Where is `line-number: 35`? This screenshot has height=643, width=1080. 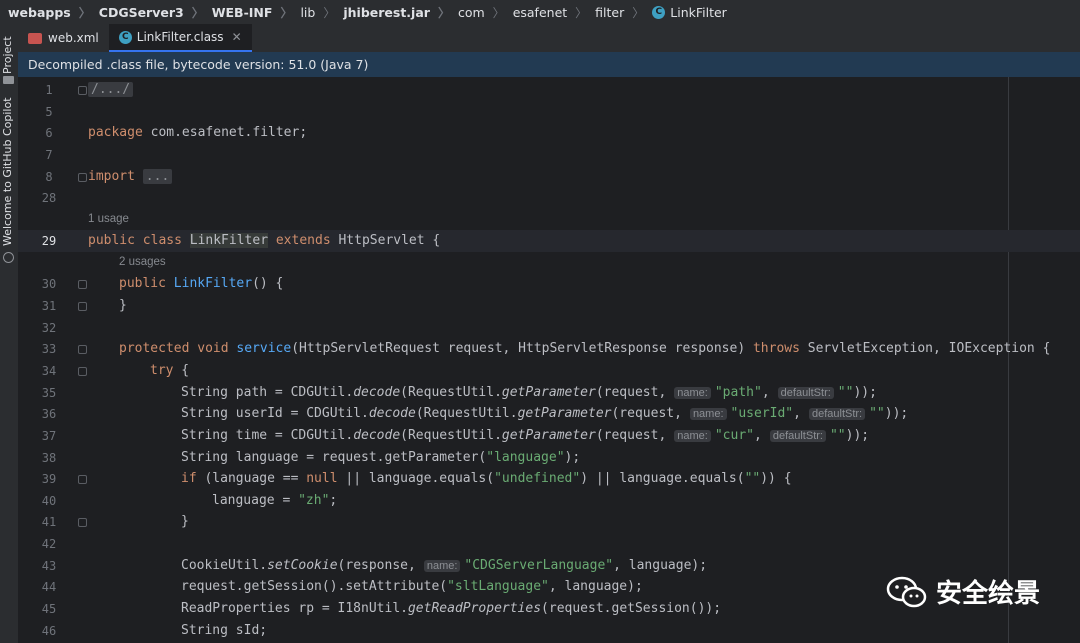 line-number: 35 is located at coordinates (49, 393).